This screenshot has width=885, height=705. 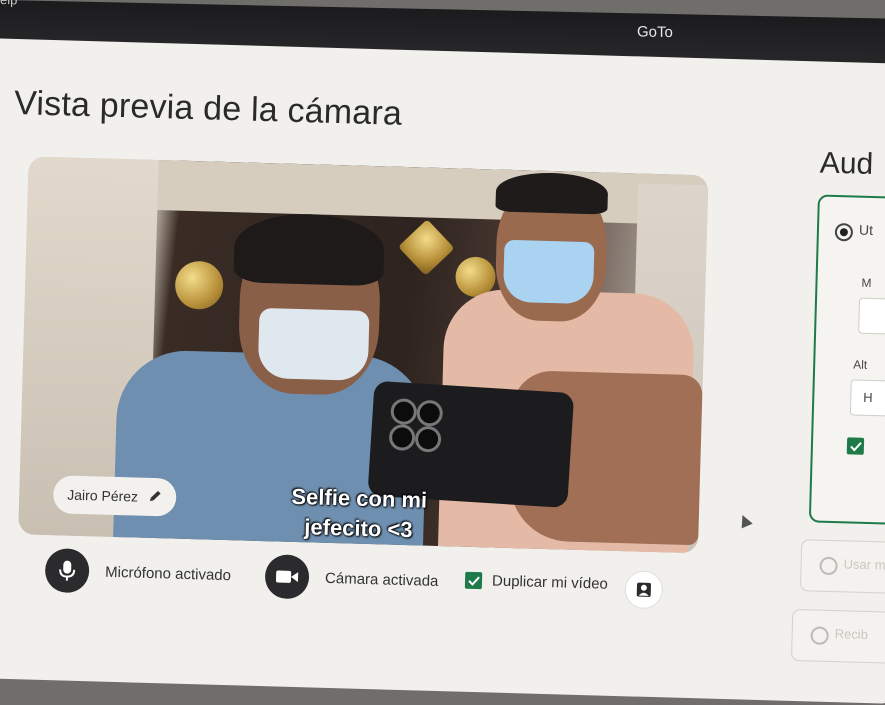 What do you see at coordinates (851, 634) in the screenshot?
I see `audio-option-label: Recib` at bounding box center [851, 634].